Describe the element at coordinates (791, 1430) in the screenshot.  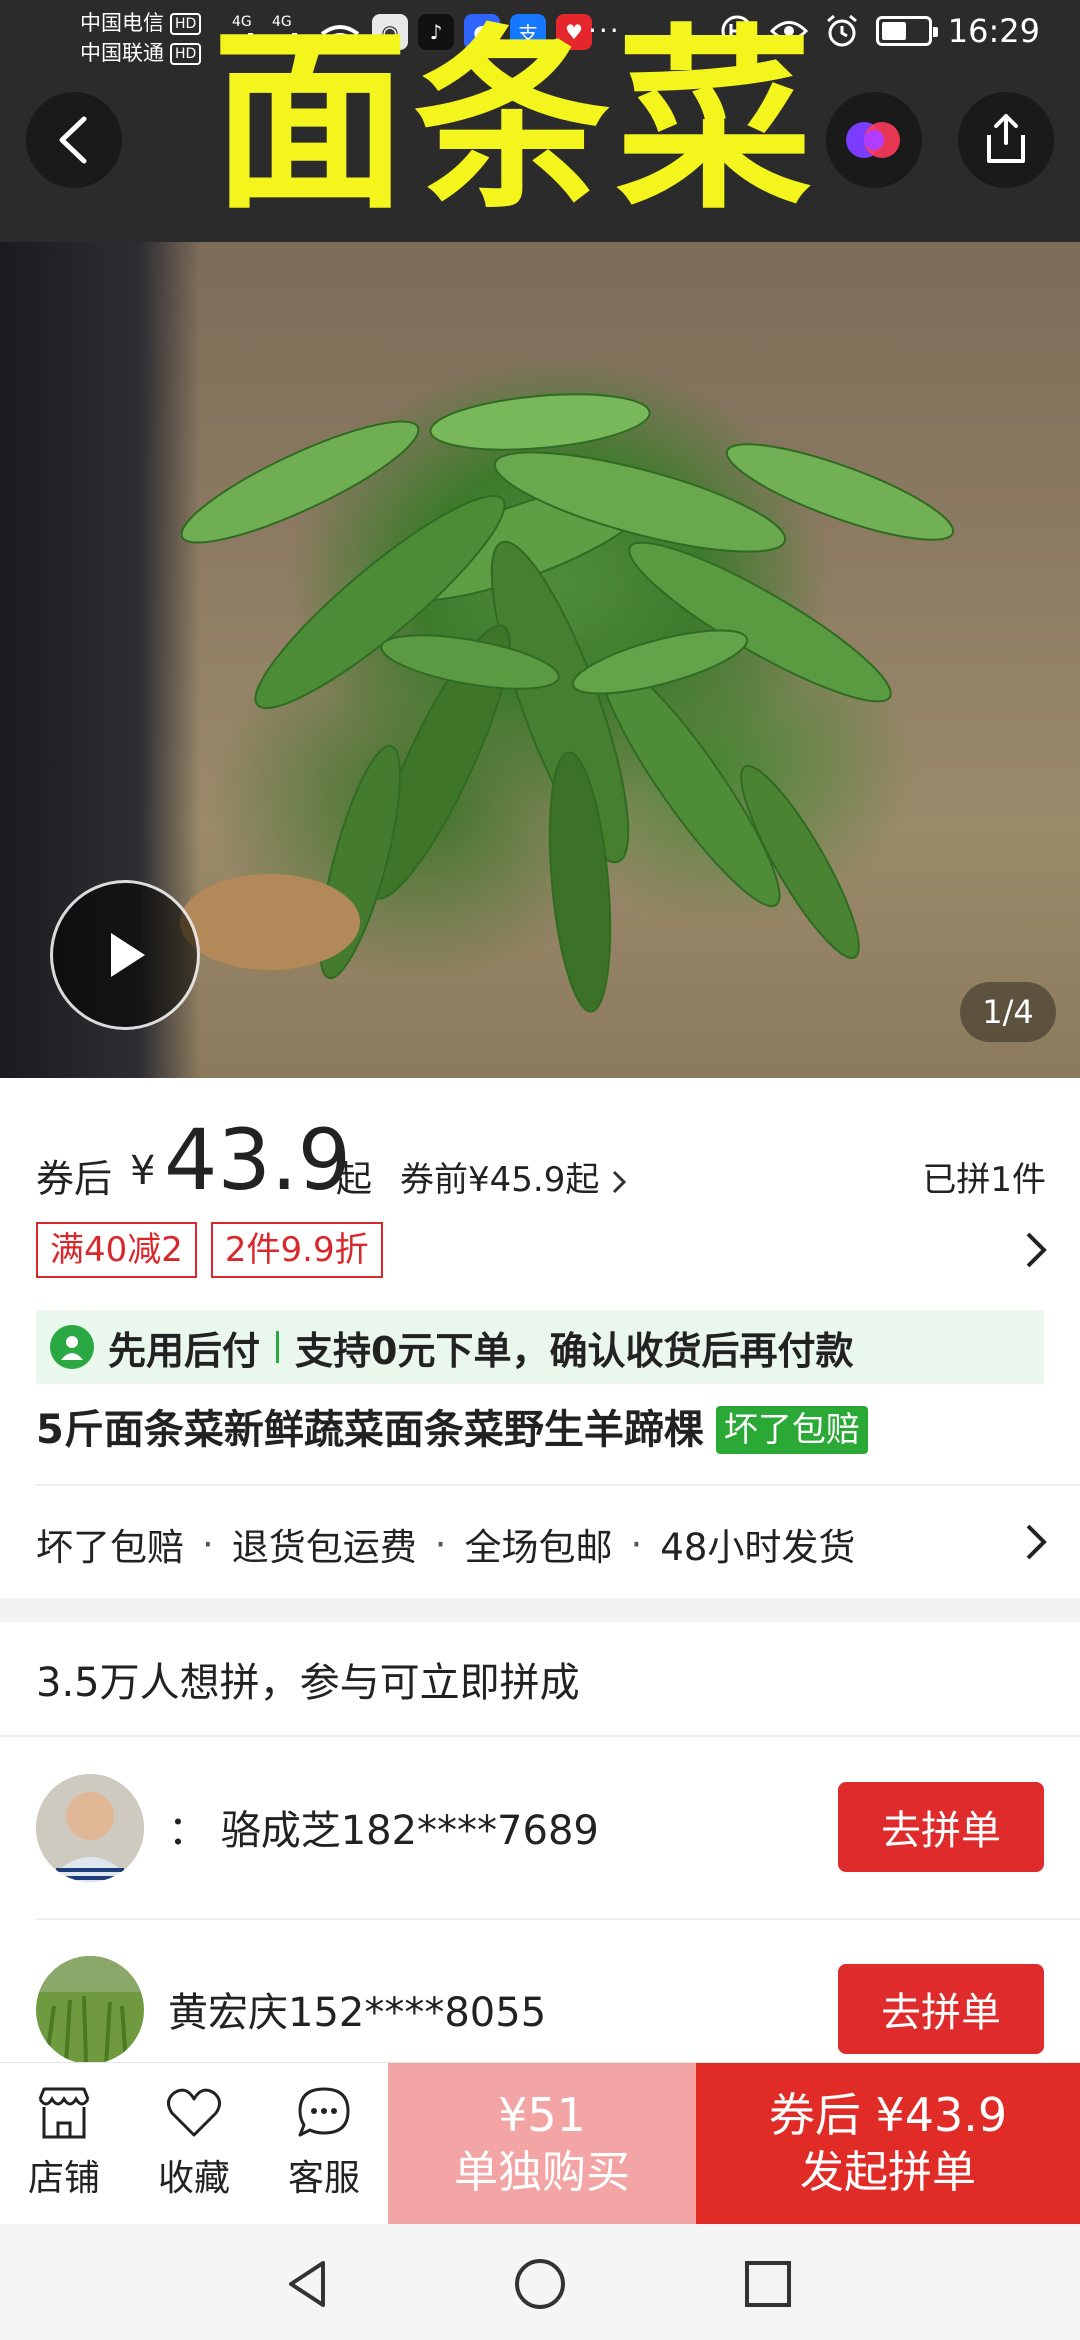
I see `product-tag: 坏了包赔` at that location.